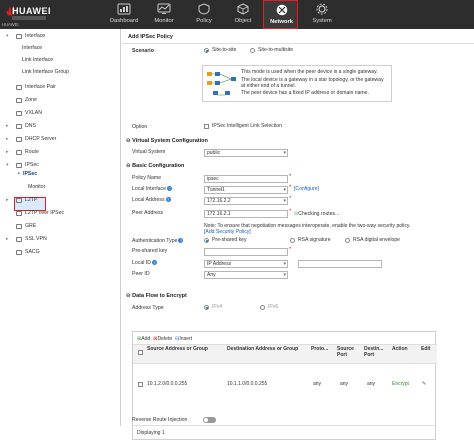 Image resolution: width=474 pixels, height=440 pixels. Describe the element at coordinates (152, 189) in the screenshot. I see `local-interface-label: Local Interface?` at that location.